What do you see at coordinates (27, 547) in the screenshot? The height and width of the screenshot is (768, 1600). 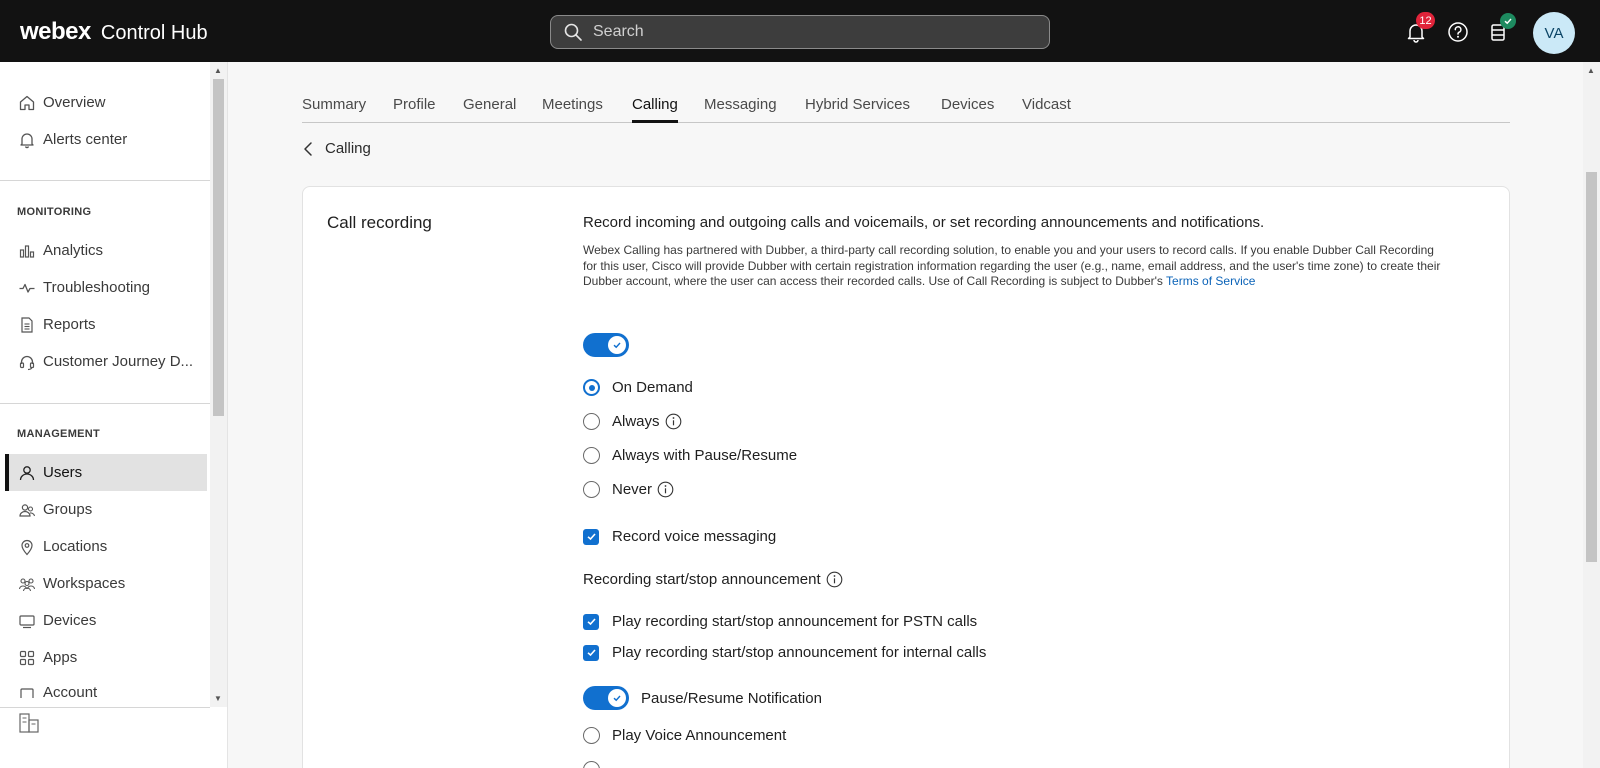 I see `location-pin-icon` at bounding box center [27, 547].